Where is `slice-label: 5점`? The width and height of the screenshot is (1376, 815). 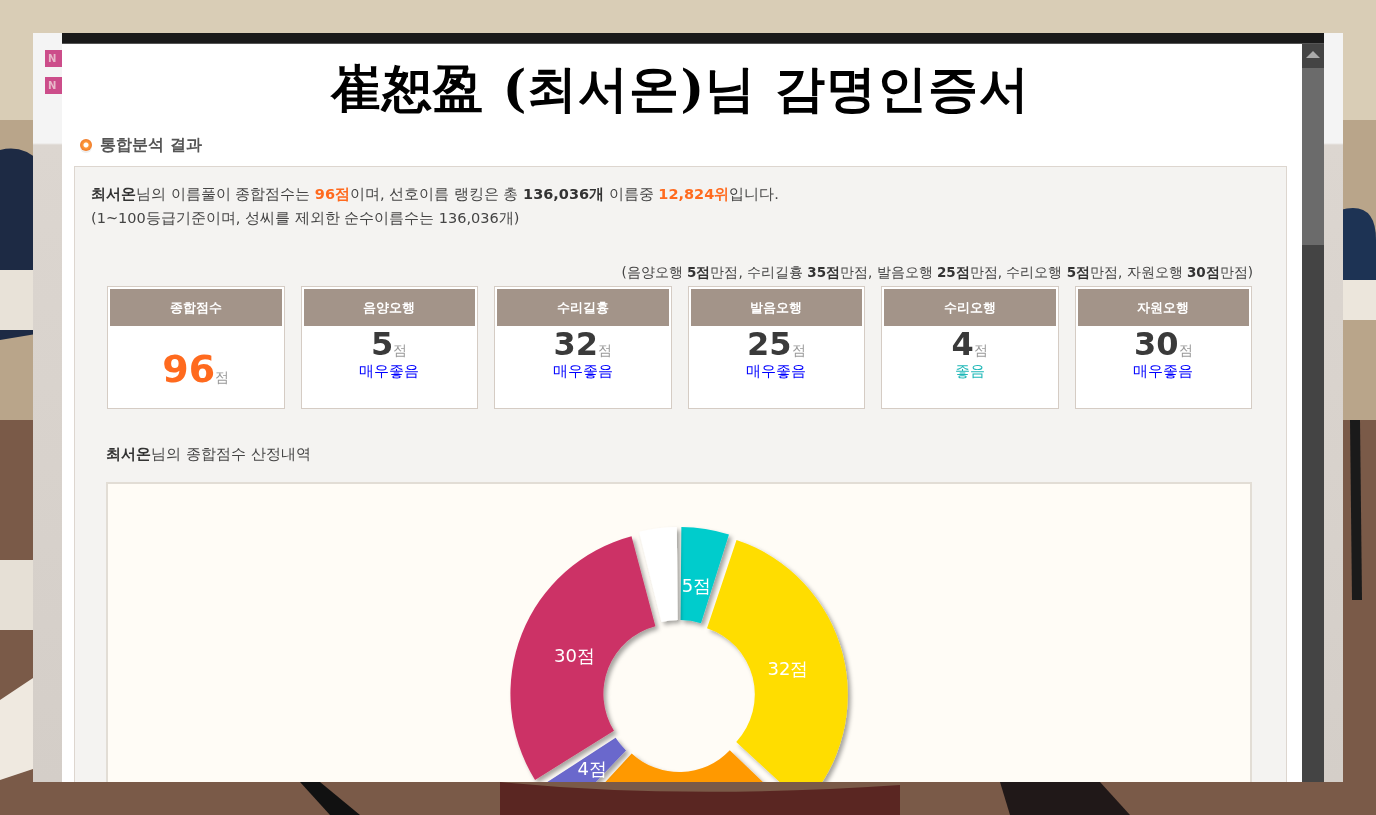 slice-label: 5점 is located at coordinates (696, 585).